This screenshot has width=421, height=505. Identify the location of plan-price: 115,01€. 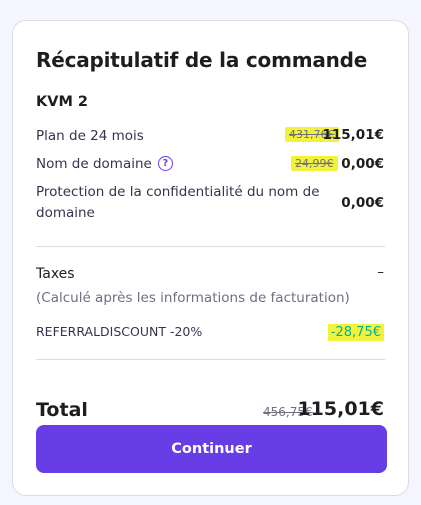
(353, 135).